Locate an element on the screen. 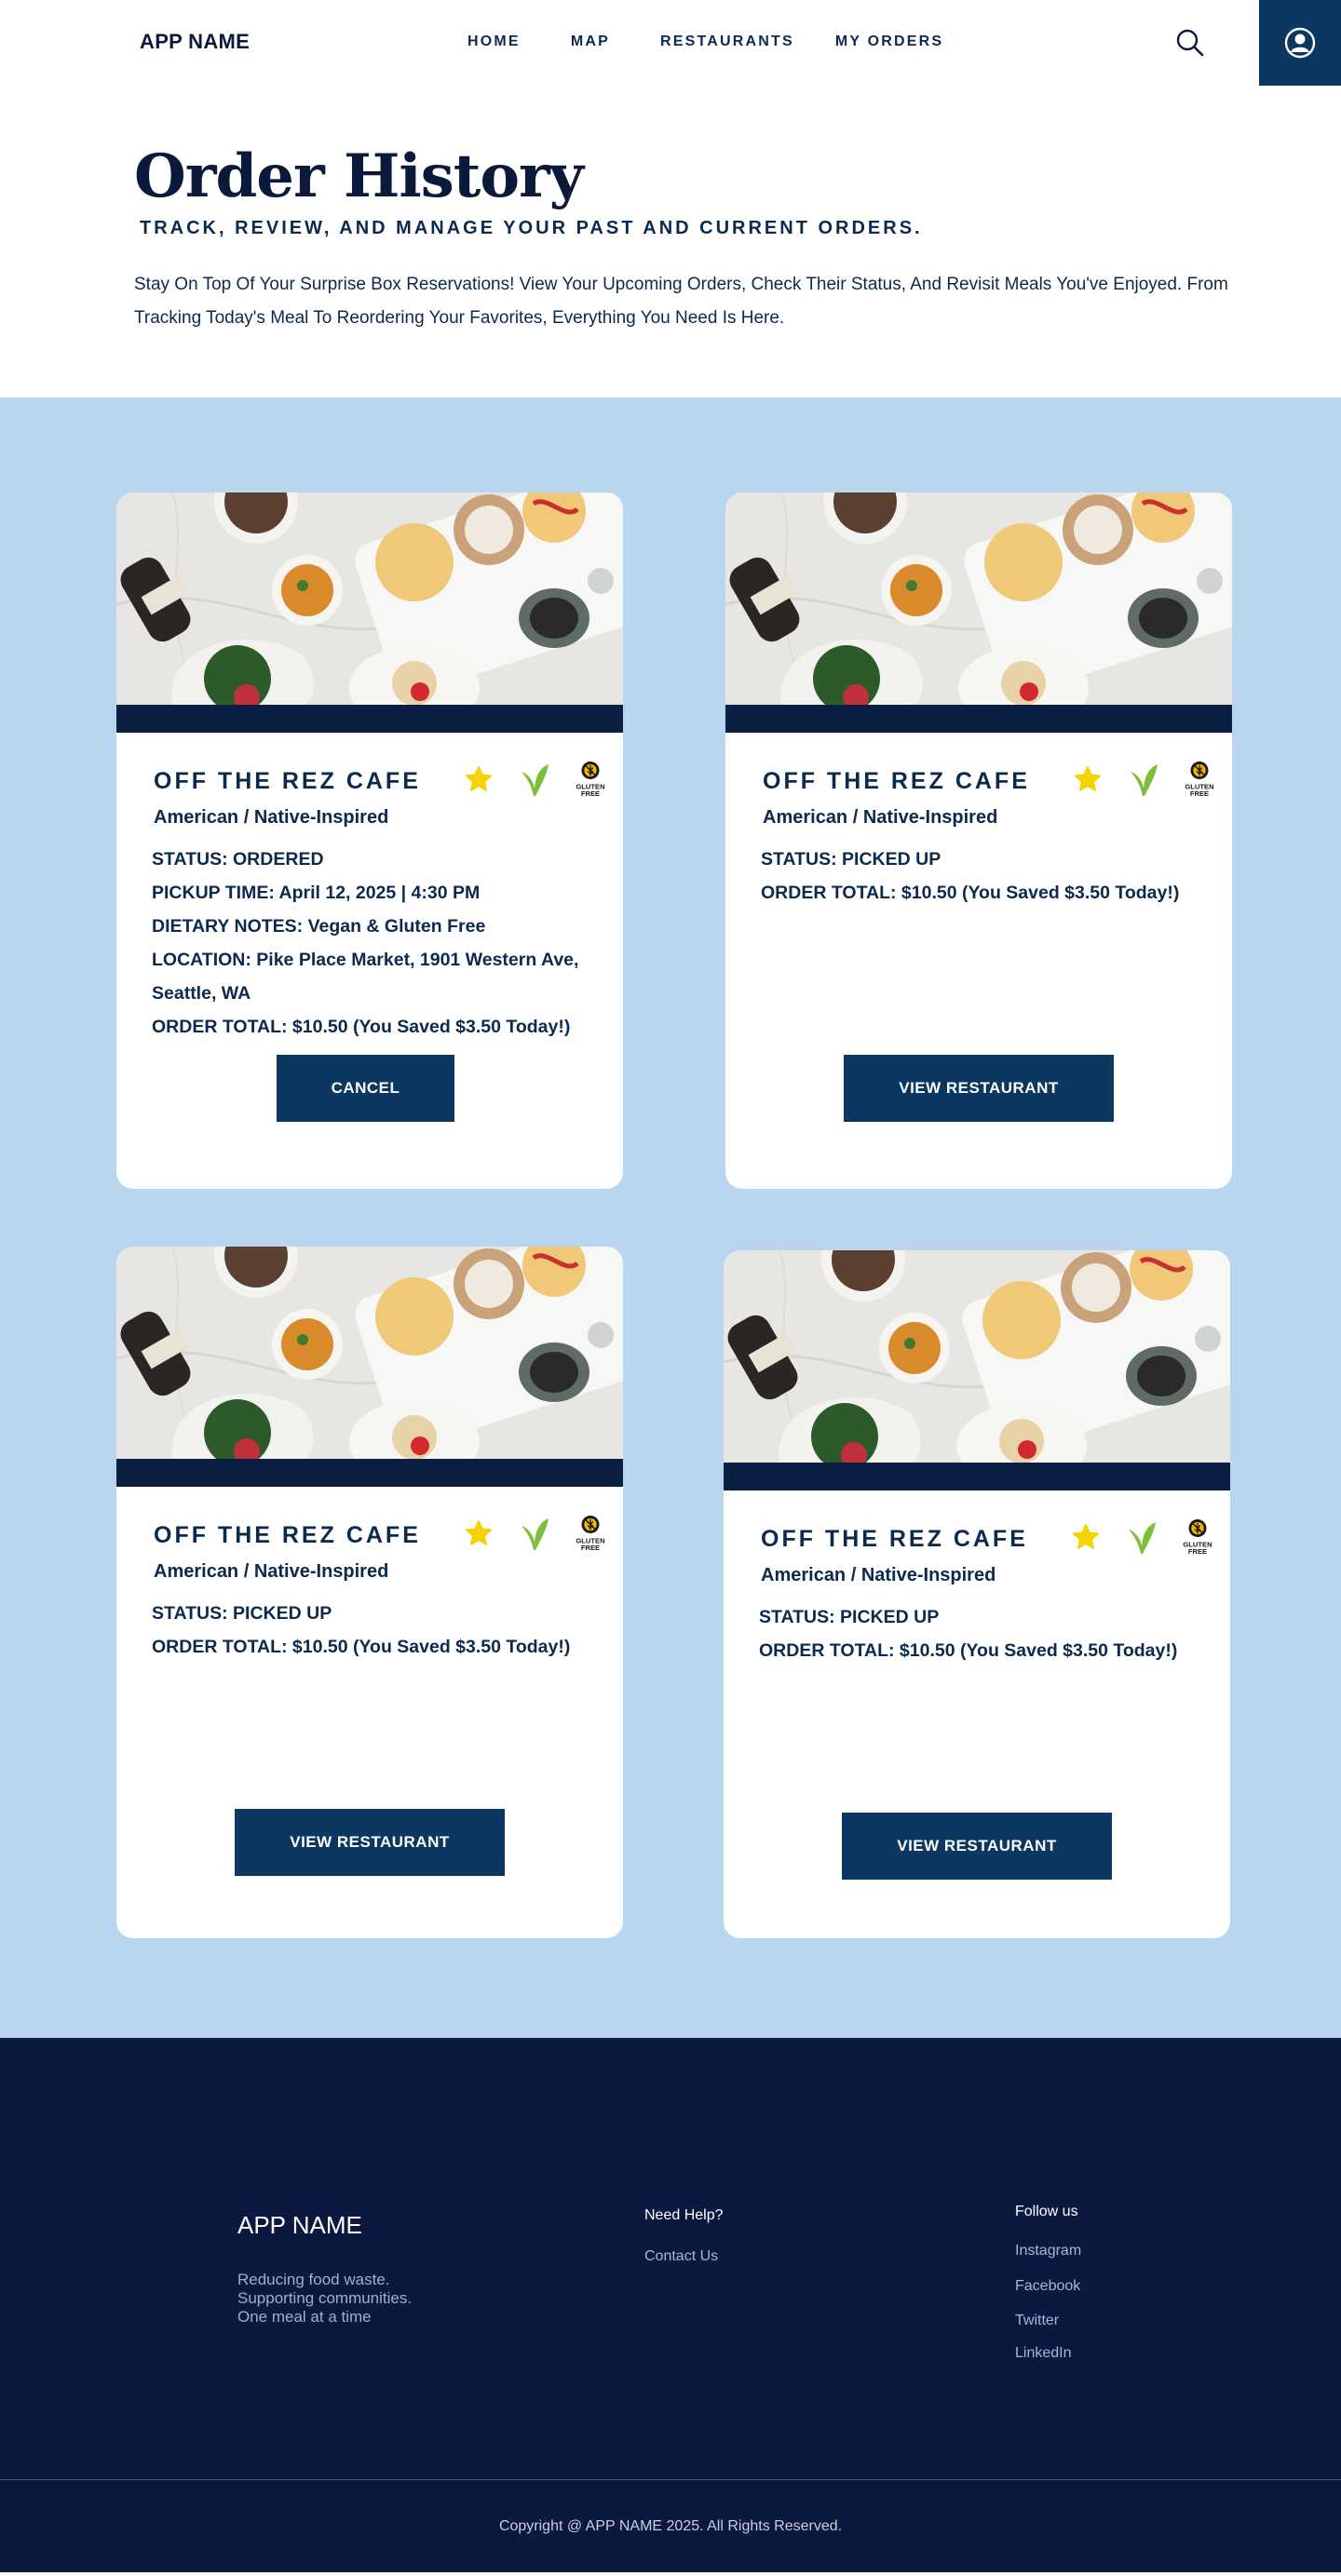  nav-restaurants: RESTAURANTS is located at coordinates (727, 42).